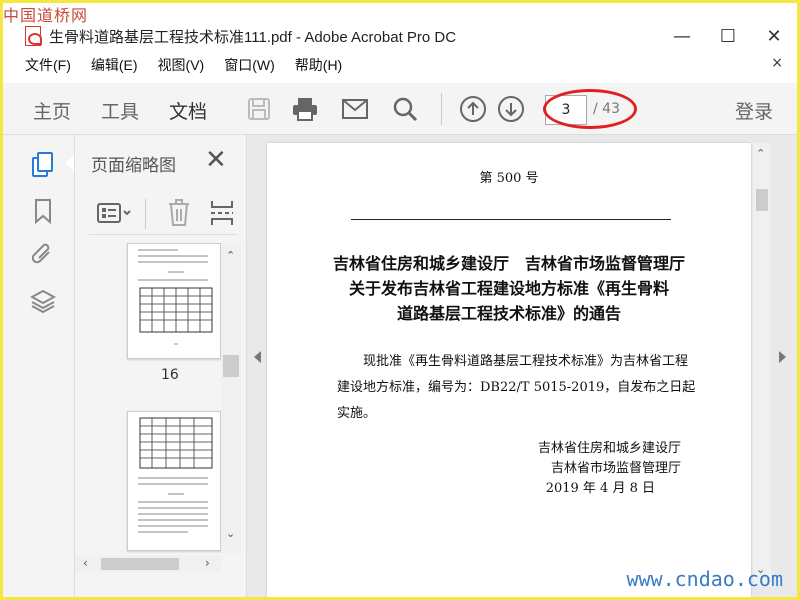 Image resolution: width=800 pixels, height=600 pixels. I want to click on heading-rule, so click(511, 219).